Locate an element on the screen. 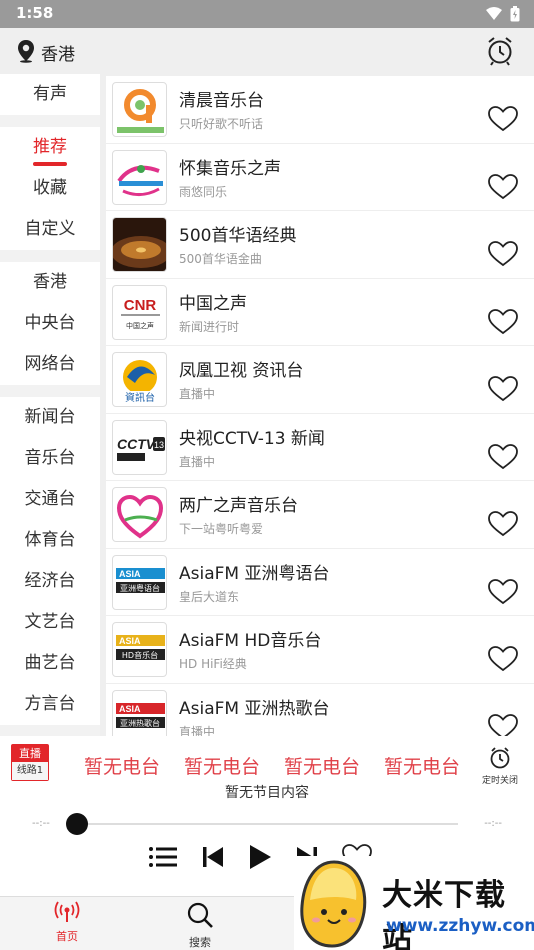 Image resolution: width=534 pixels, height=950 pixels. top-bar: 香港 is located at coordinates (267, 51).